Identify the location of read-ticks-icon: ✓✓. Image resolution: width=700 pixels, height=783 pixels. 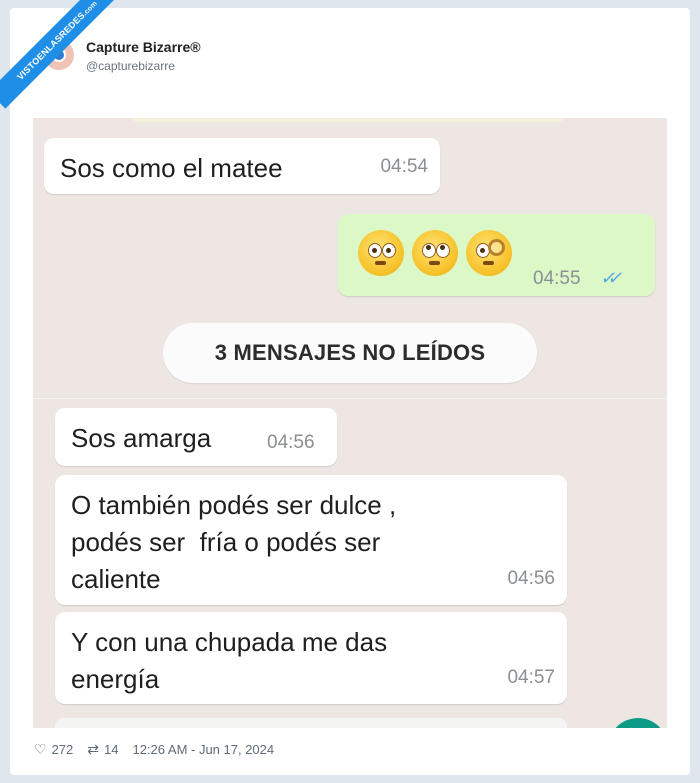
(611, 278).